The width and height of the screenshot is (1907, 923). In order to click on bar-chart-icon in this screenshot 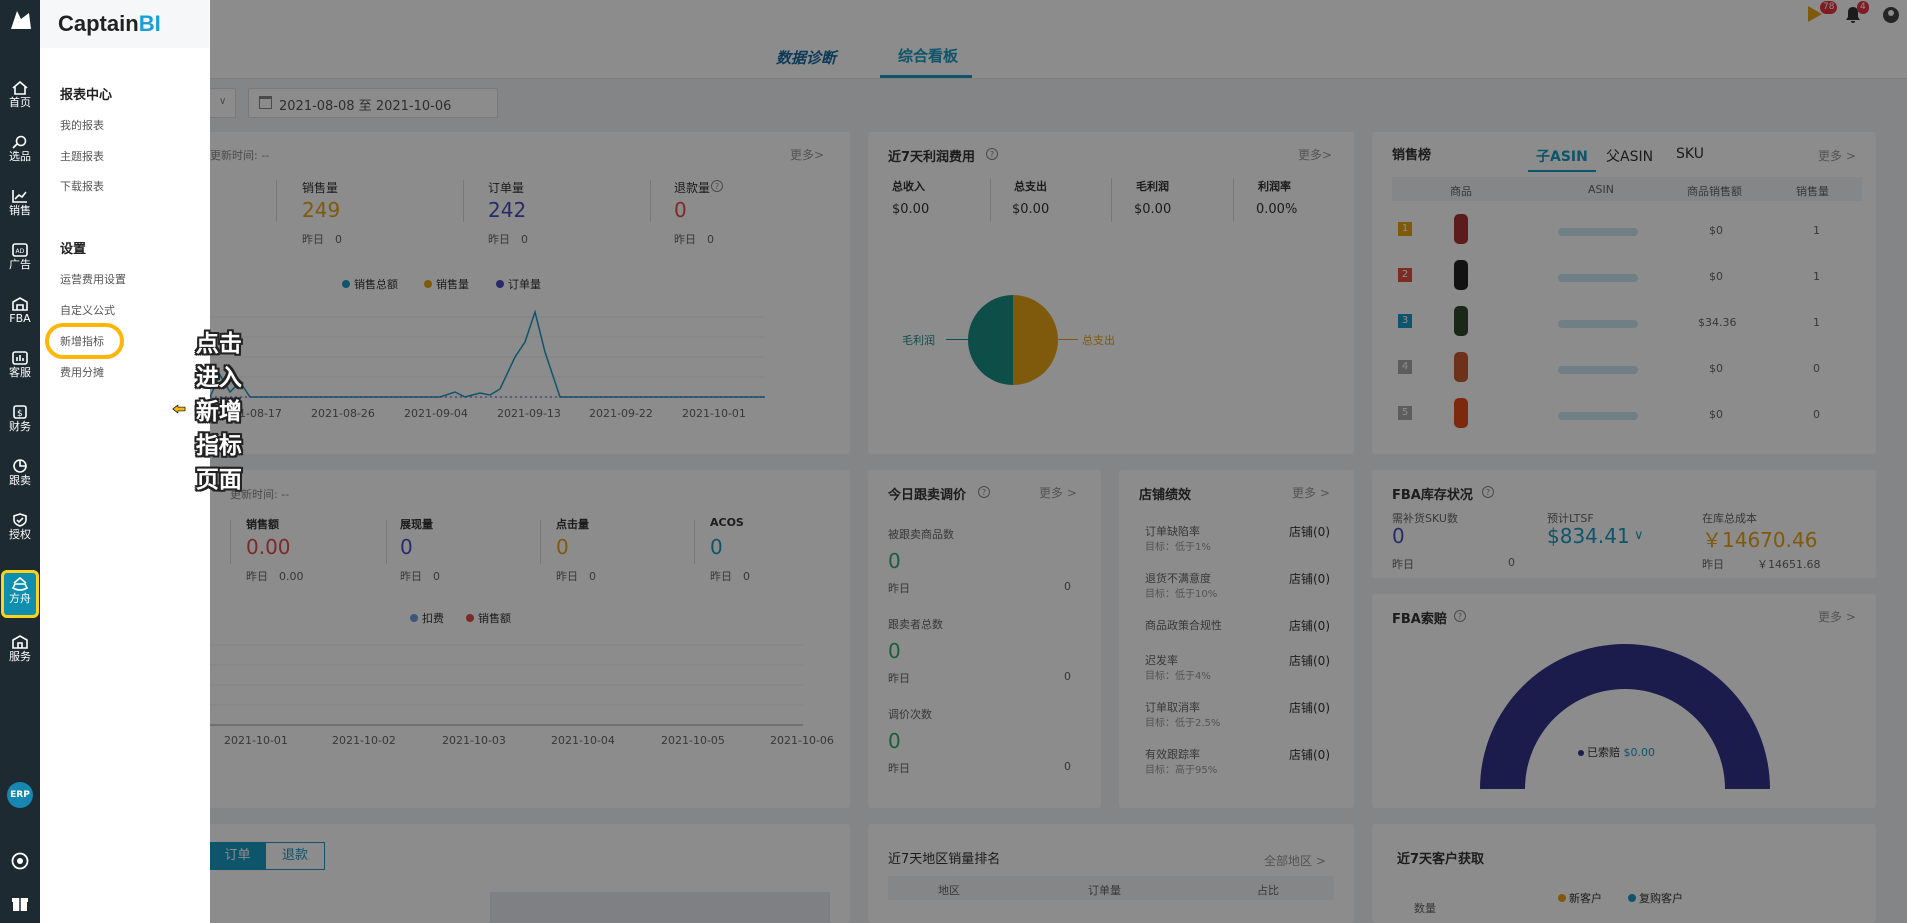, I will do `click(20, 358)`.